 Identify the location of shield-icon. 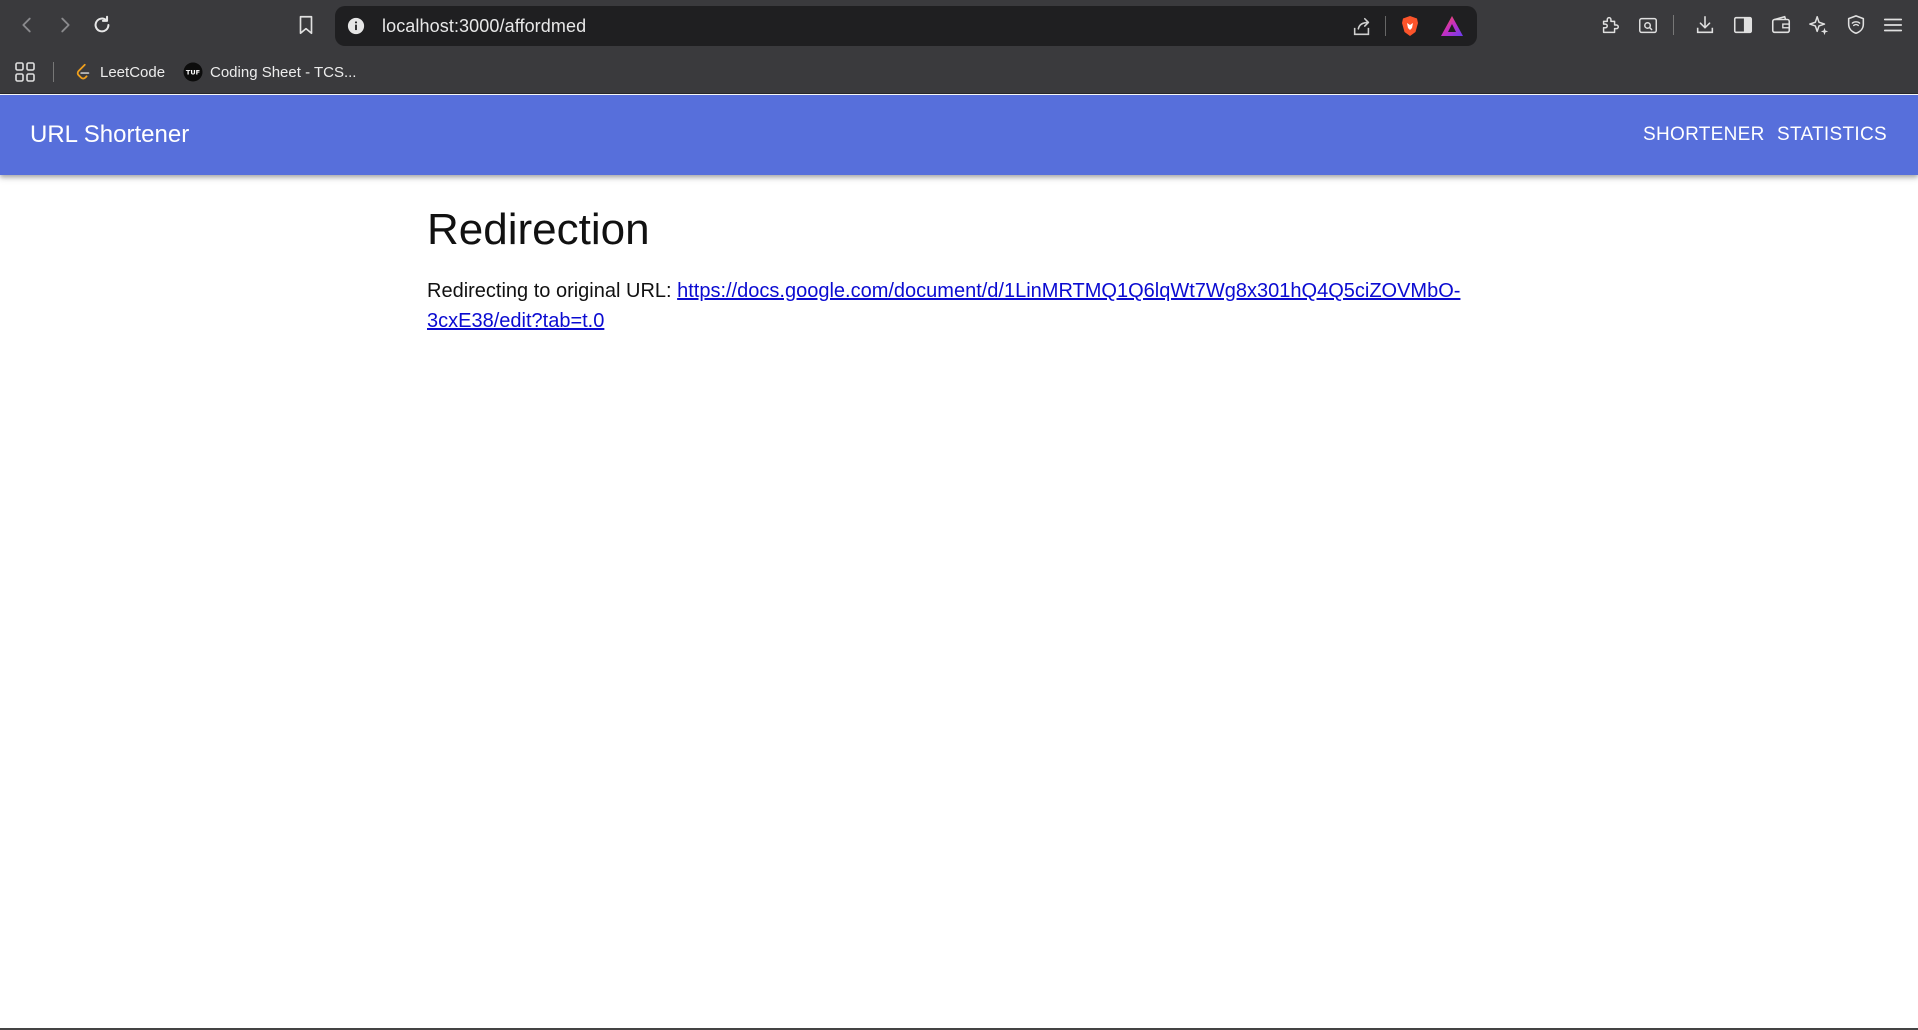
(1856, 25).